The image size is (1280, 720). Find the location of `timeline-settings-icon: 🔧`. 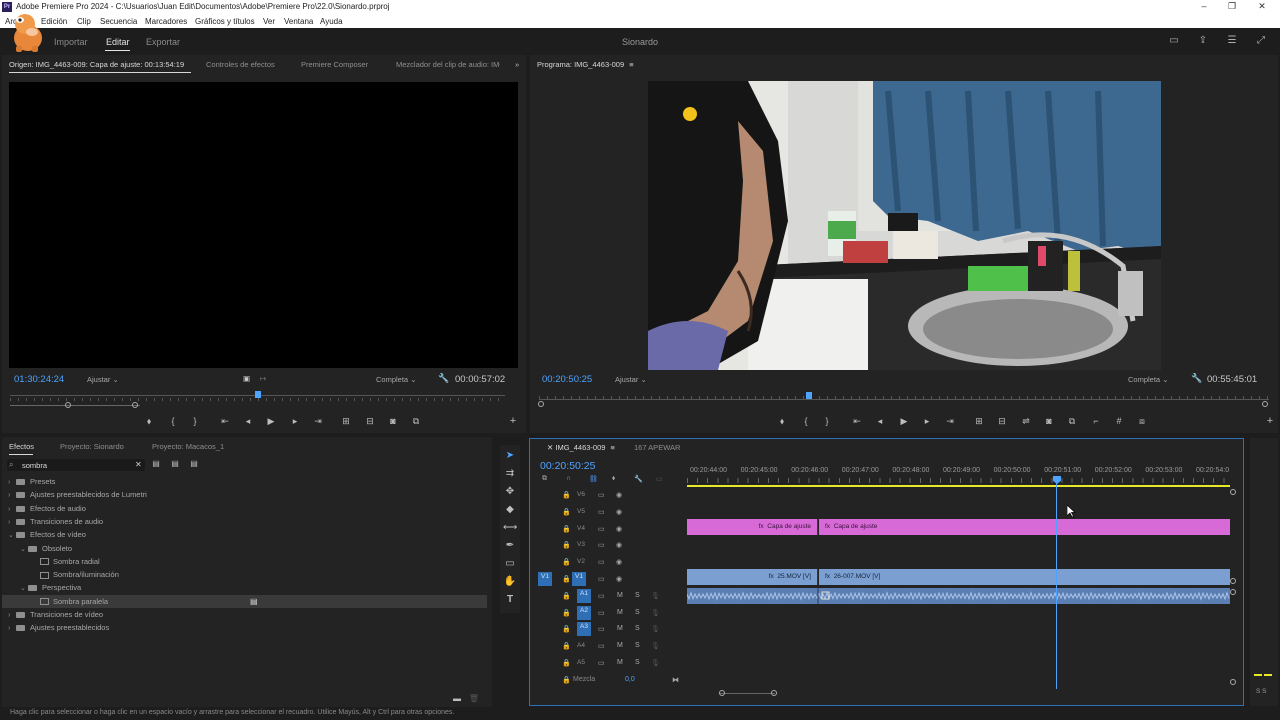

timeline-settings-icon: 🔧 is located at coordinates (638, 479).